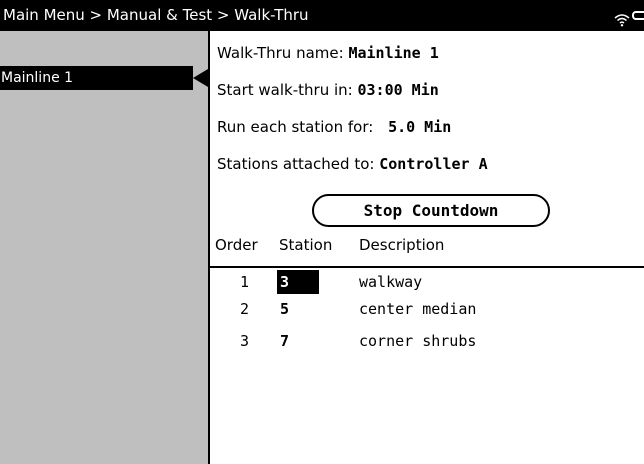 The width and height of the screenshot is (644, 464). Describe the element at coordinates (393, 53) in the screenshot. I see `walkthru-name-value: Mainline 1` at that location.